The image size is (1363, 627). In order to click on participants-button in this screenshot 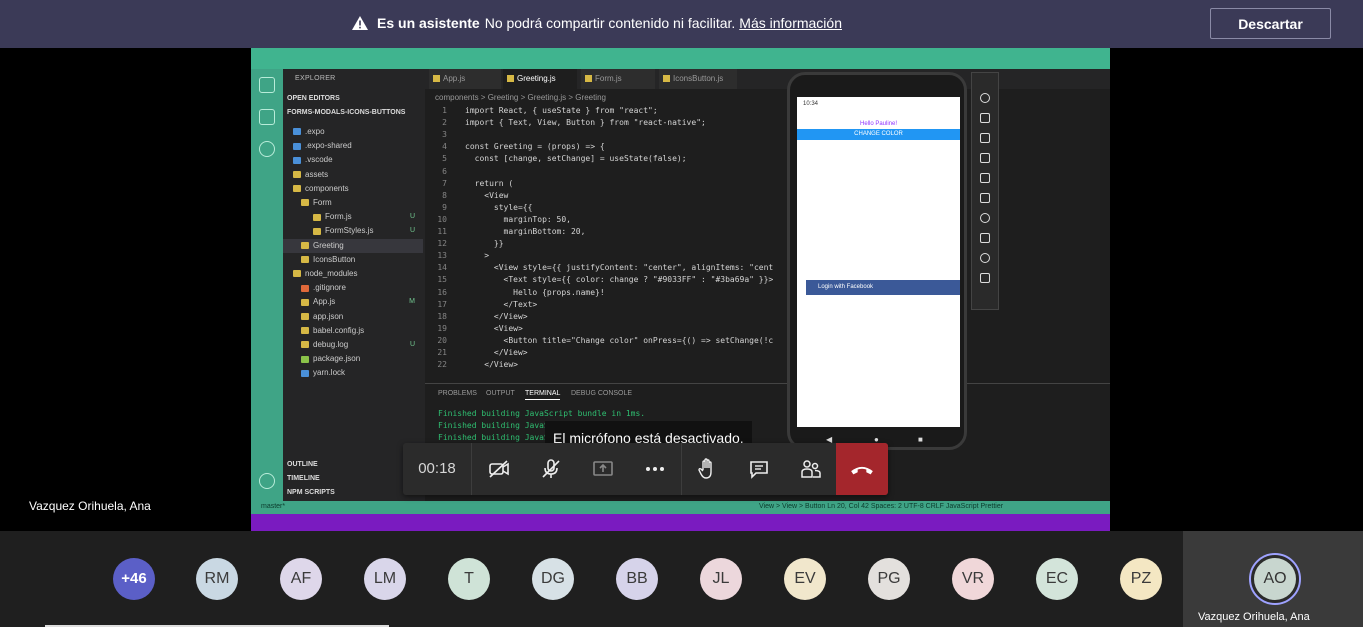, I will do `click(811, 469)`.